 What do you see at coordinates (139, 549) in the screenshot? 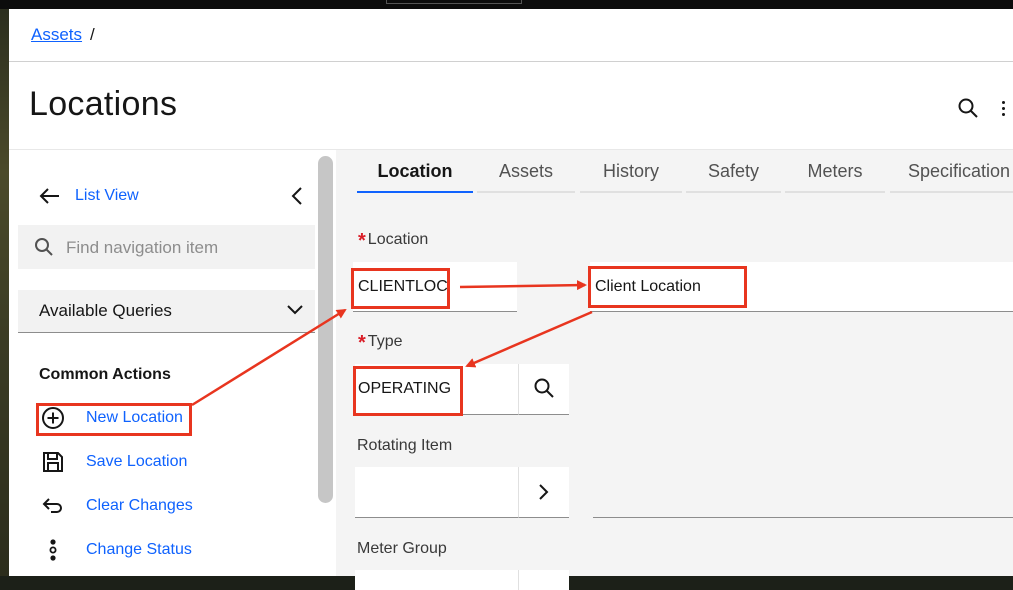
I see `change-status-label: Change Status` at bounding box center [139, 549].